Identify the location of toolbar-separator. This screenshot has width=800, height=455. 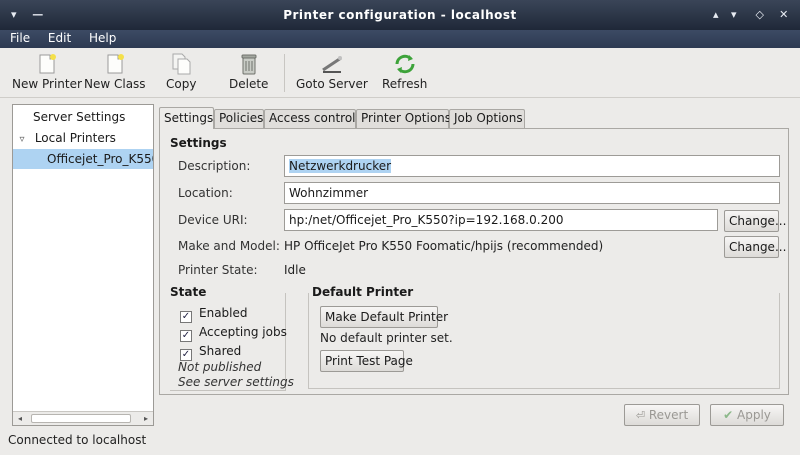
(284, 73).